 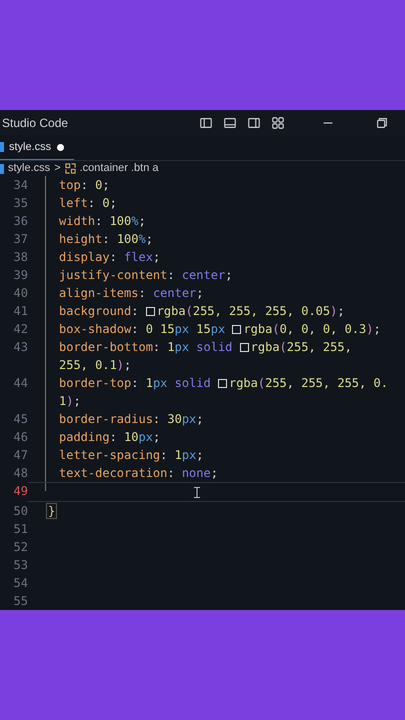 I want to click on sidebar-toggle-icon, so click(x=206, y=123).